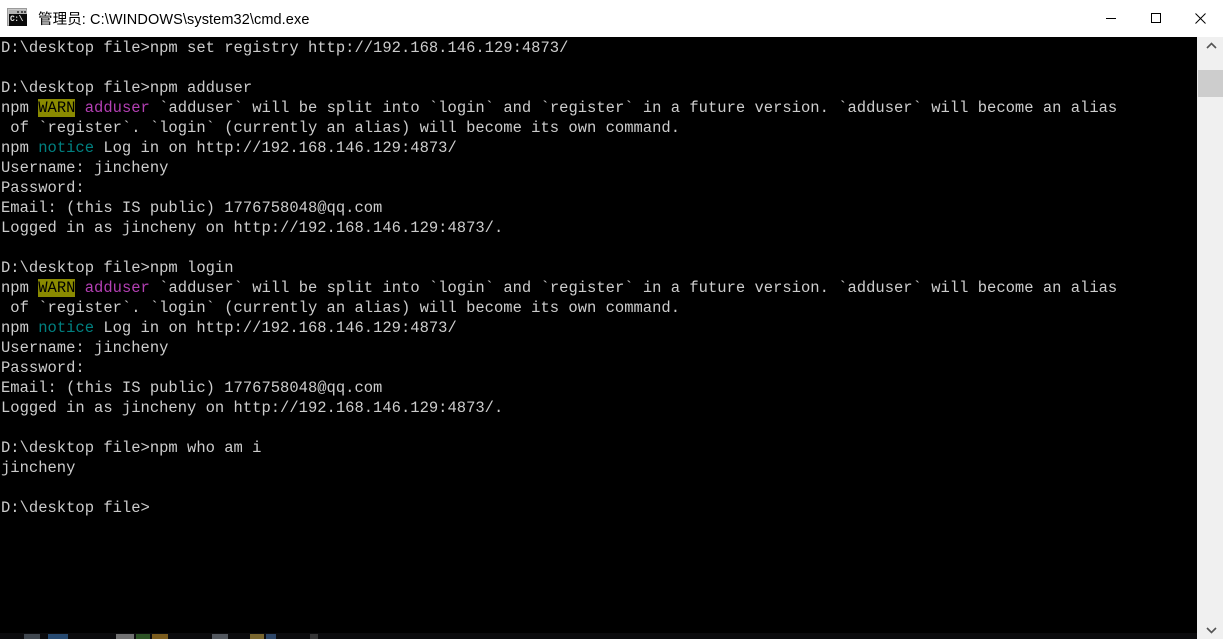  What do you see at coordinates (599, 448) in the screenshot?
I see `console-line: D:\desktop file>npm who am i` at bounding box center [599, 448].